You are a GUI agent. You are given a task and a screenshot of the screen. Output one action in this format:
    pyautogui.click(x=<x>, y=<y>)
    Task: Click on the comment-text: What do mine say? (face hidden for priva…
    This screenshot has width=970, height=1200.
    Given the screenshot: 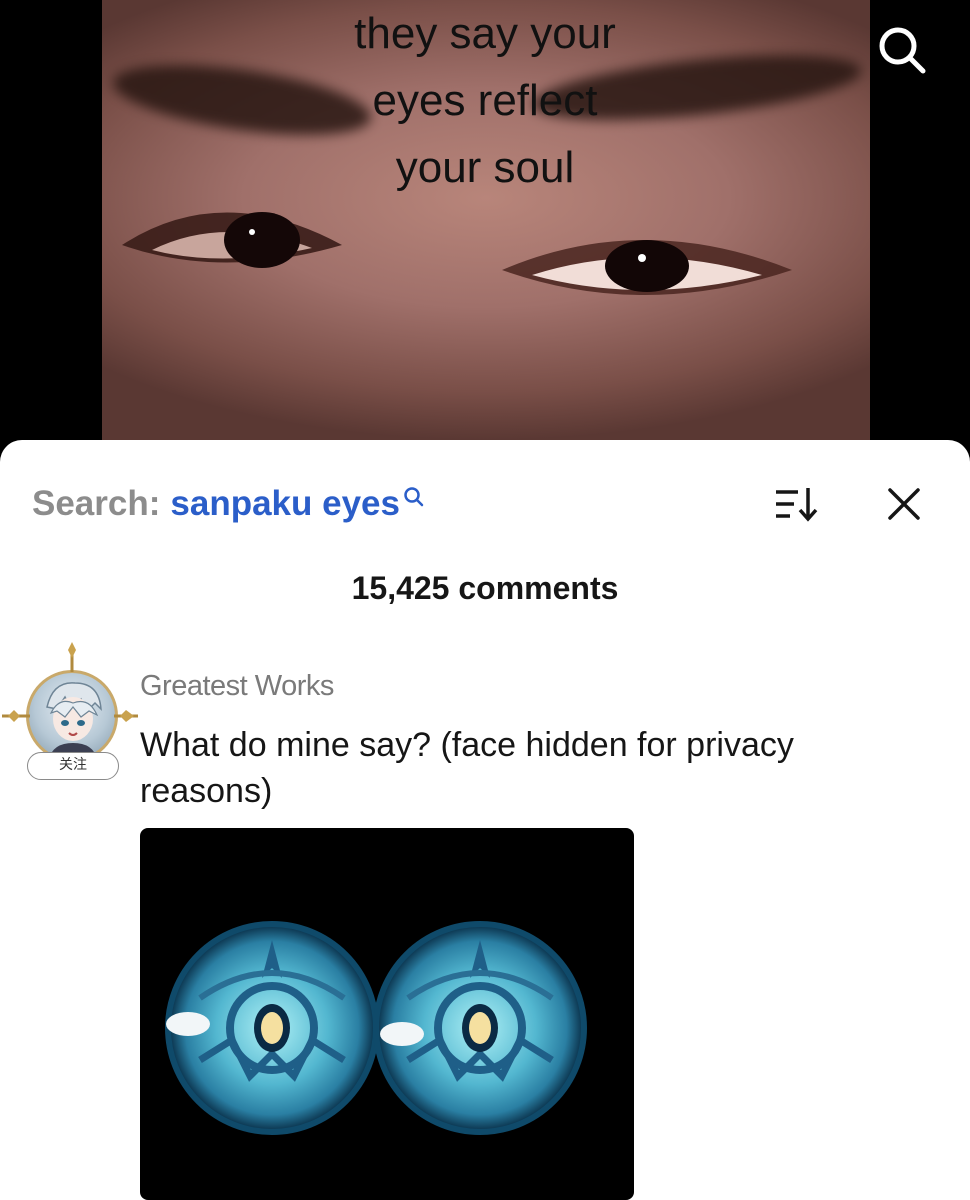 What is the action you would take?
    pyautogui.click(x=467, y=768)
    